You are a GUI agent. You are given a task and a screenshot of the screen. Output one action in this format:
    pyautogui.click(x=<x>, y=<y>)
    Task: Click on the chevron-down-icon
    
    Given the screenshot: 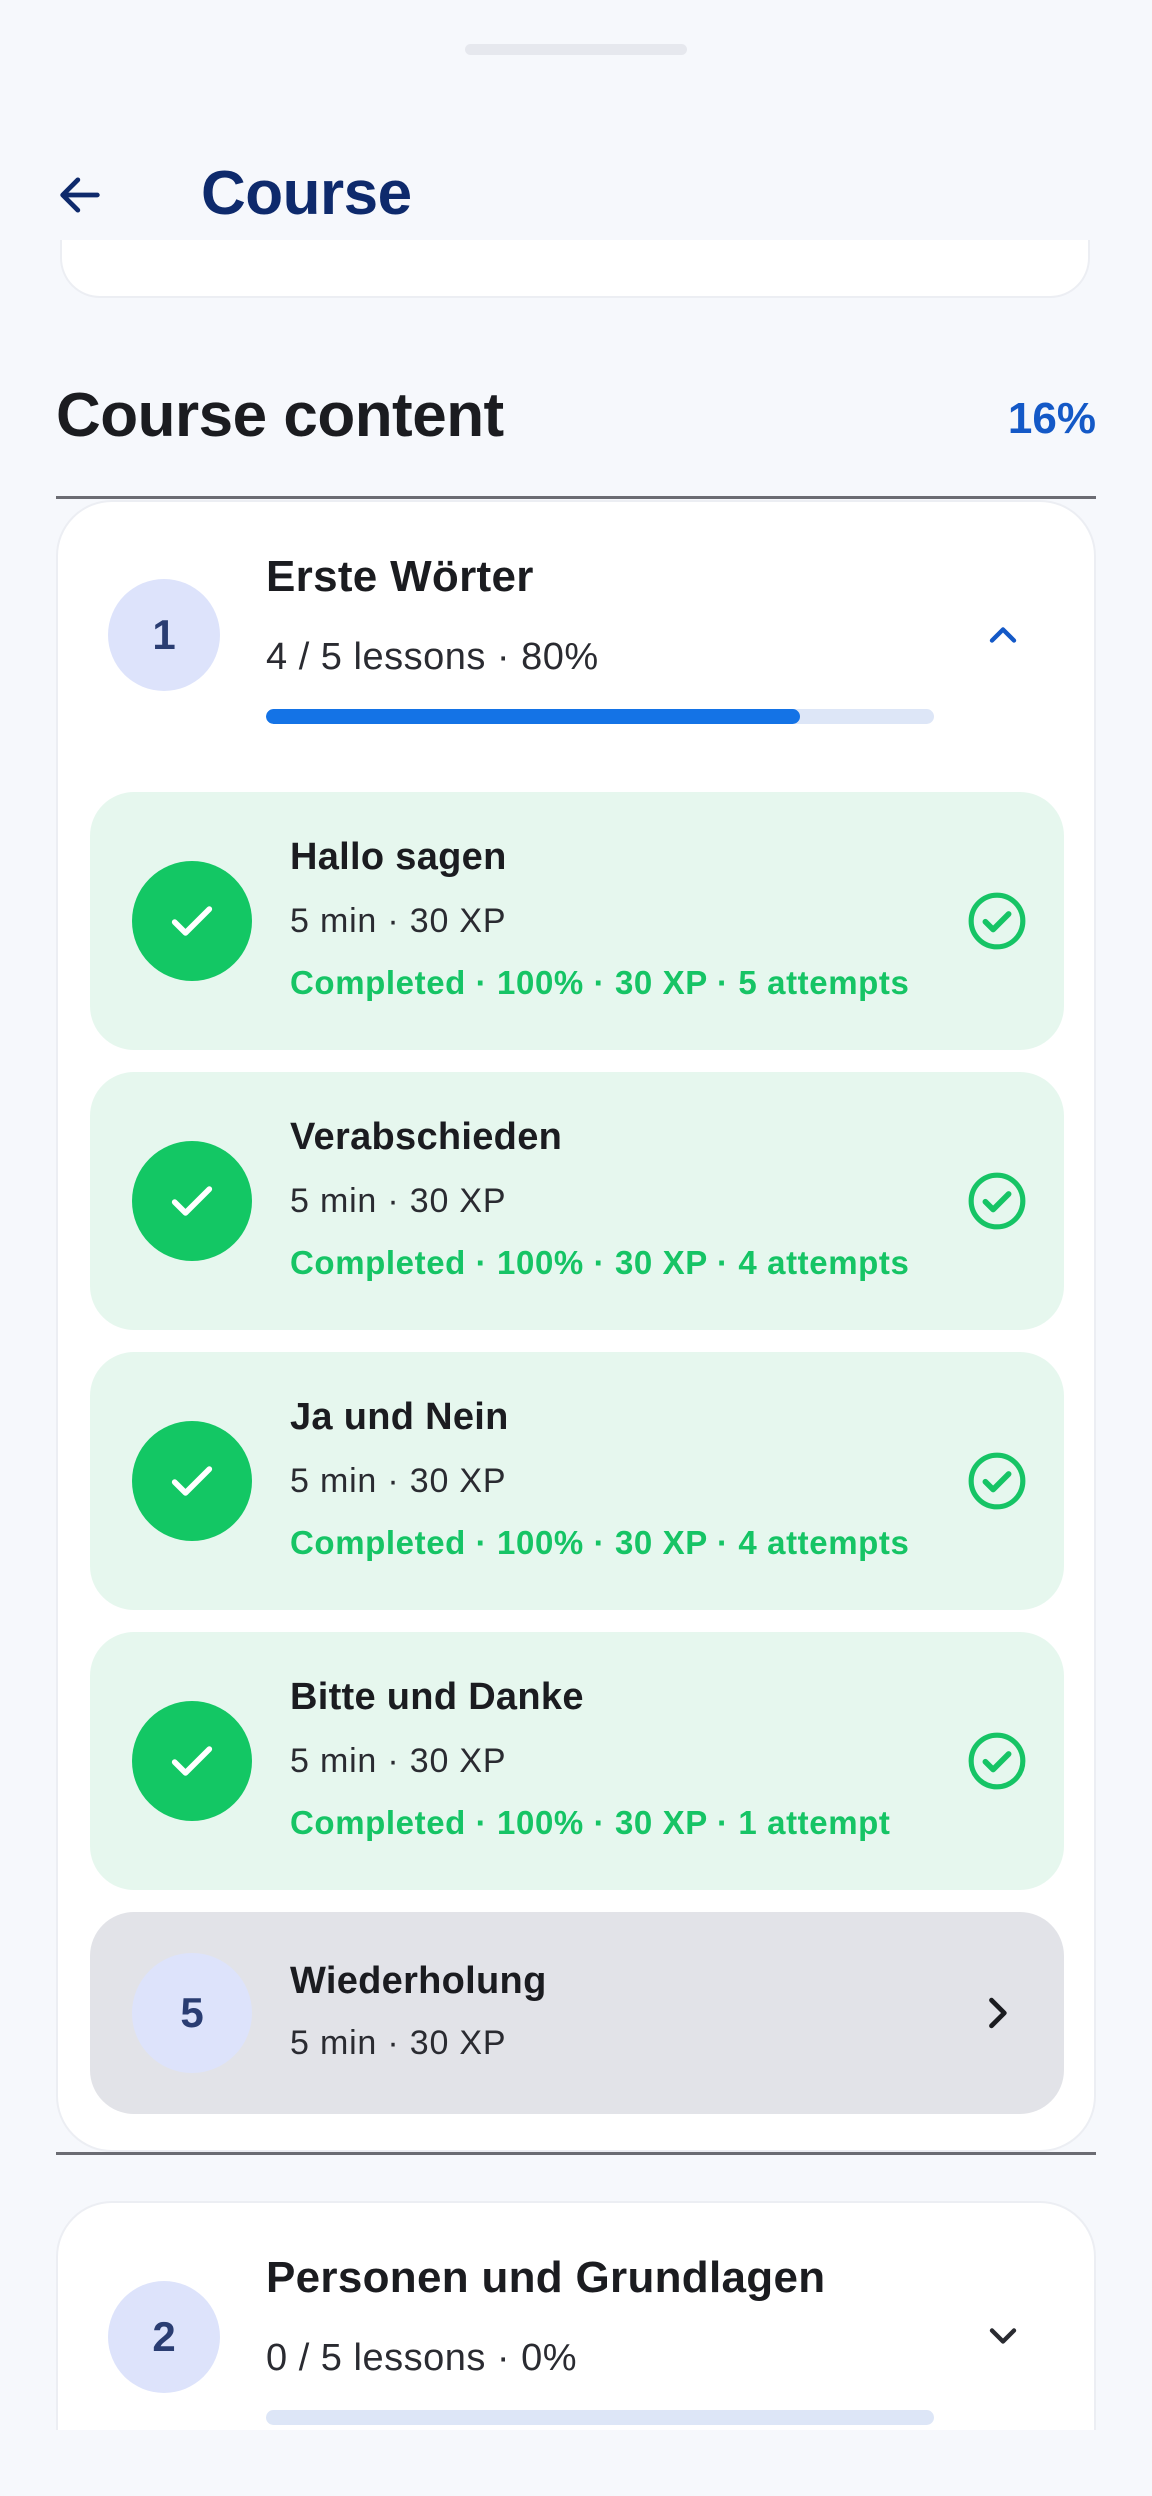 What is the action you would take?
    pyautogui.click(x=1003, y=2336)
    